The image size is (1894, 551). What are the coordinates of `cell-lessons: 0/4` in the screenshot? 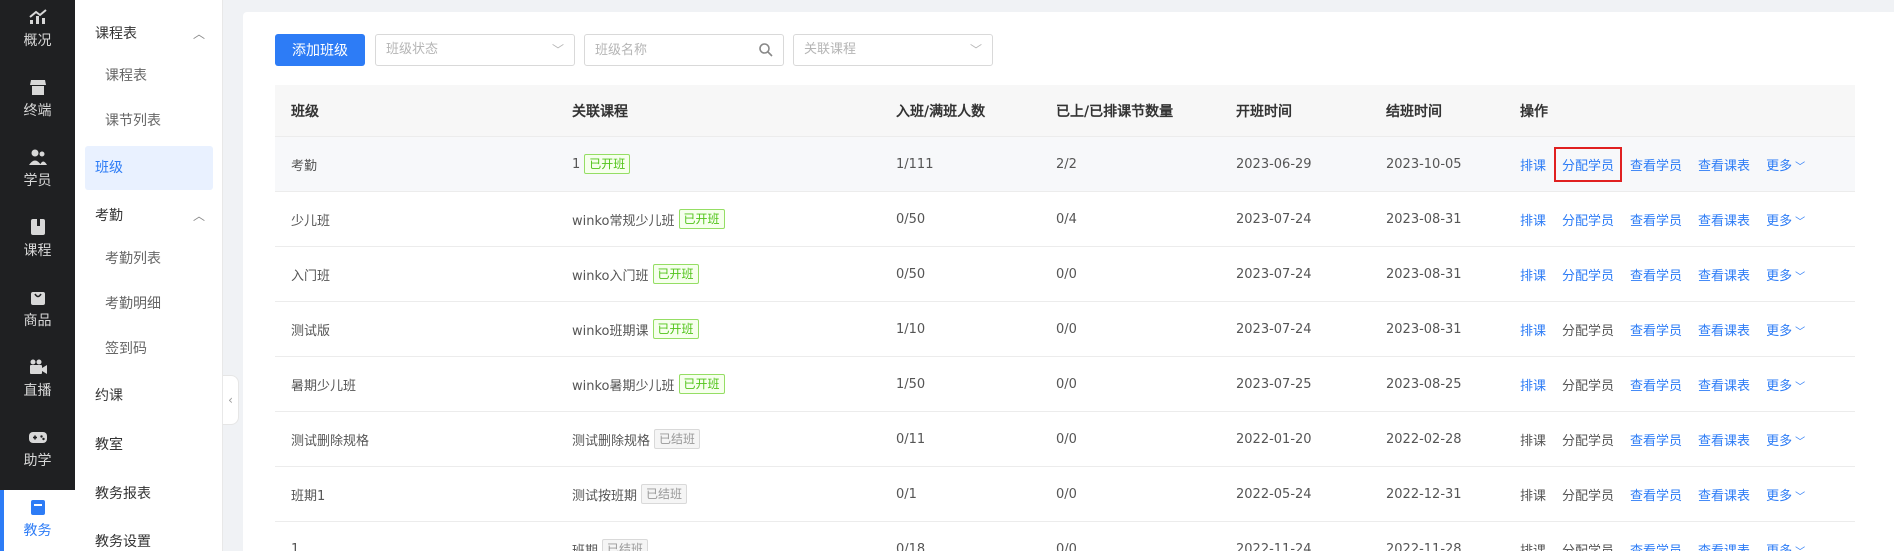 It's located at (1066, 219).